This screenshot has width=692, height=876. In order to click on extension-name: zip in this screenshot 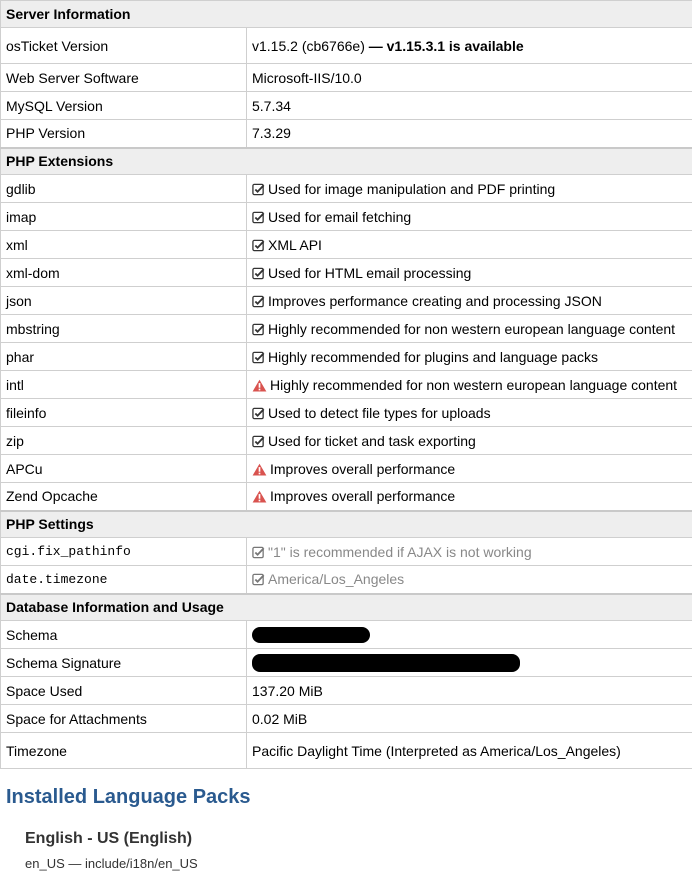, I will do `click(123, 440)`.